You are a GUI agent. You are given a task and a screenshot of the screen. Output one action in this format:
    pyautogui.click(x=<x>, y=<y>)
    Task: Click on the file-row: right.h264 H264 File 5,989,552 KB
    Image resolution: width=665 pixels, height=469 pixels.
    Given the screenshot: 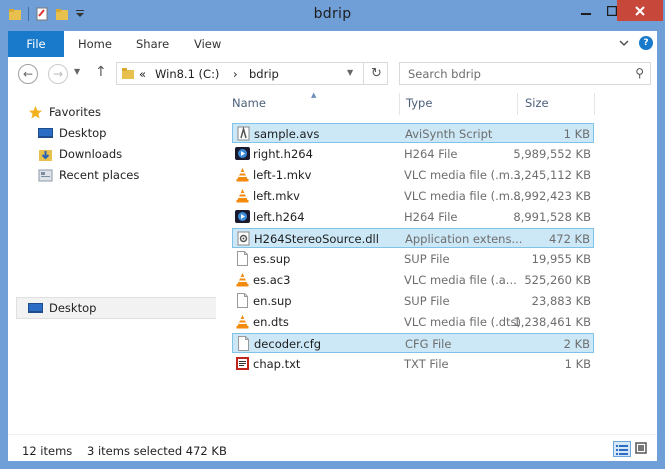 What is the action you would take?
    pyautogui.click(x=413, y=154)
    